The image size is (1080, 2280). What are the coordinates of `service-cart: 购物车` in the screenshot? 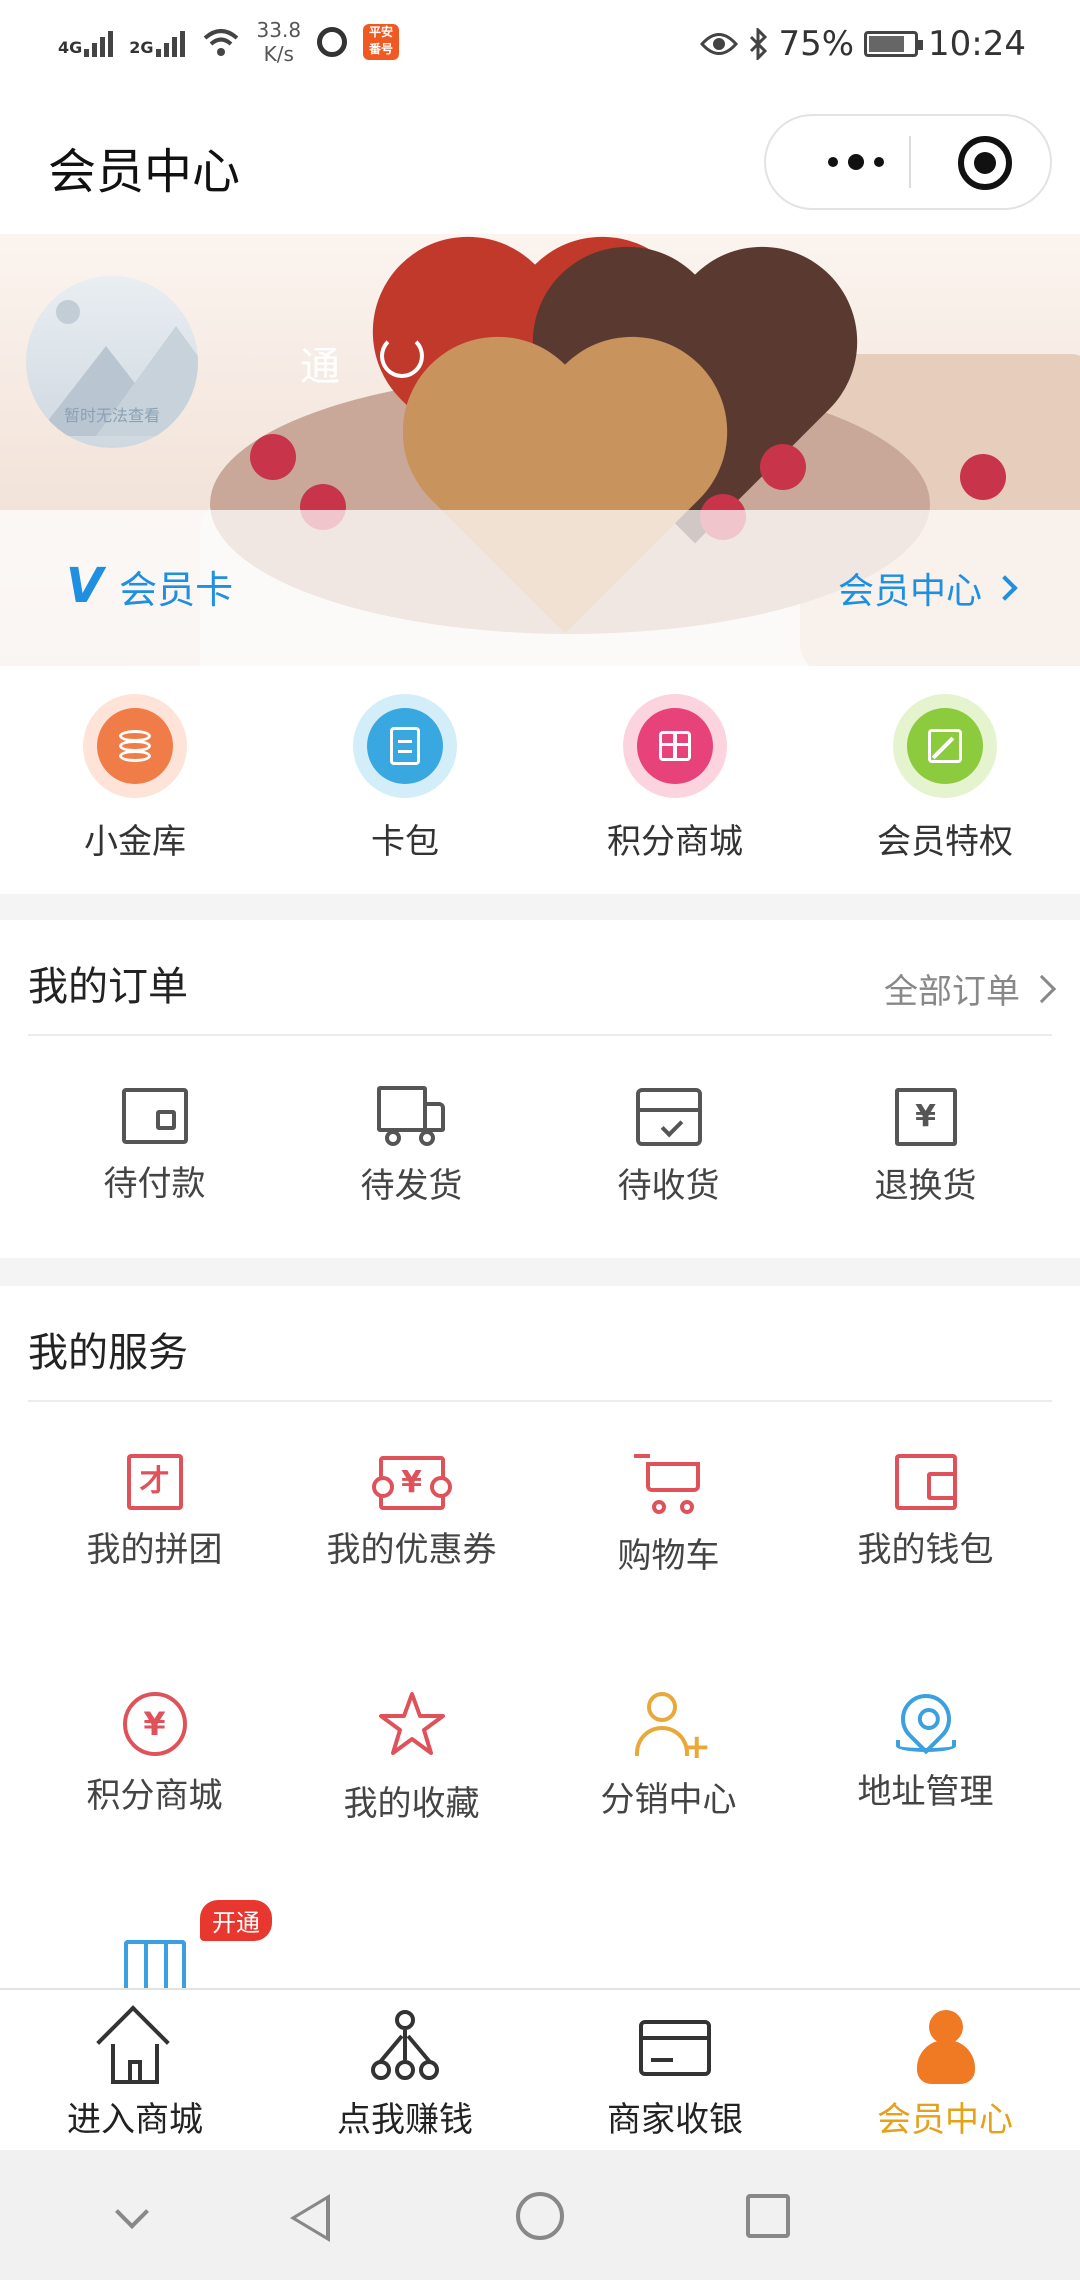 It's located at (668, 1511).